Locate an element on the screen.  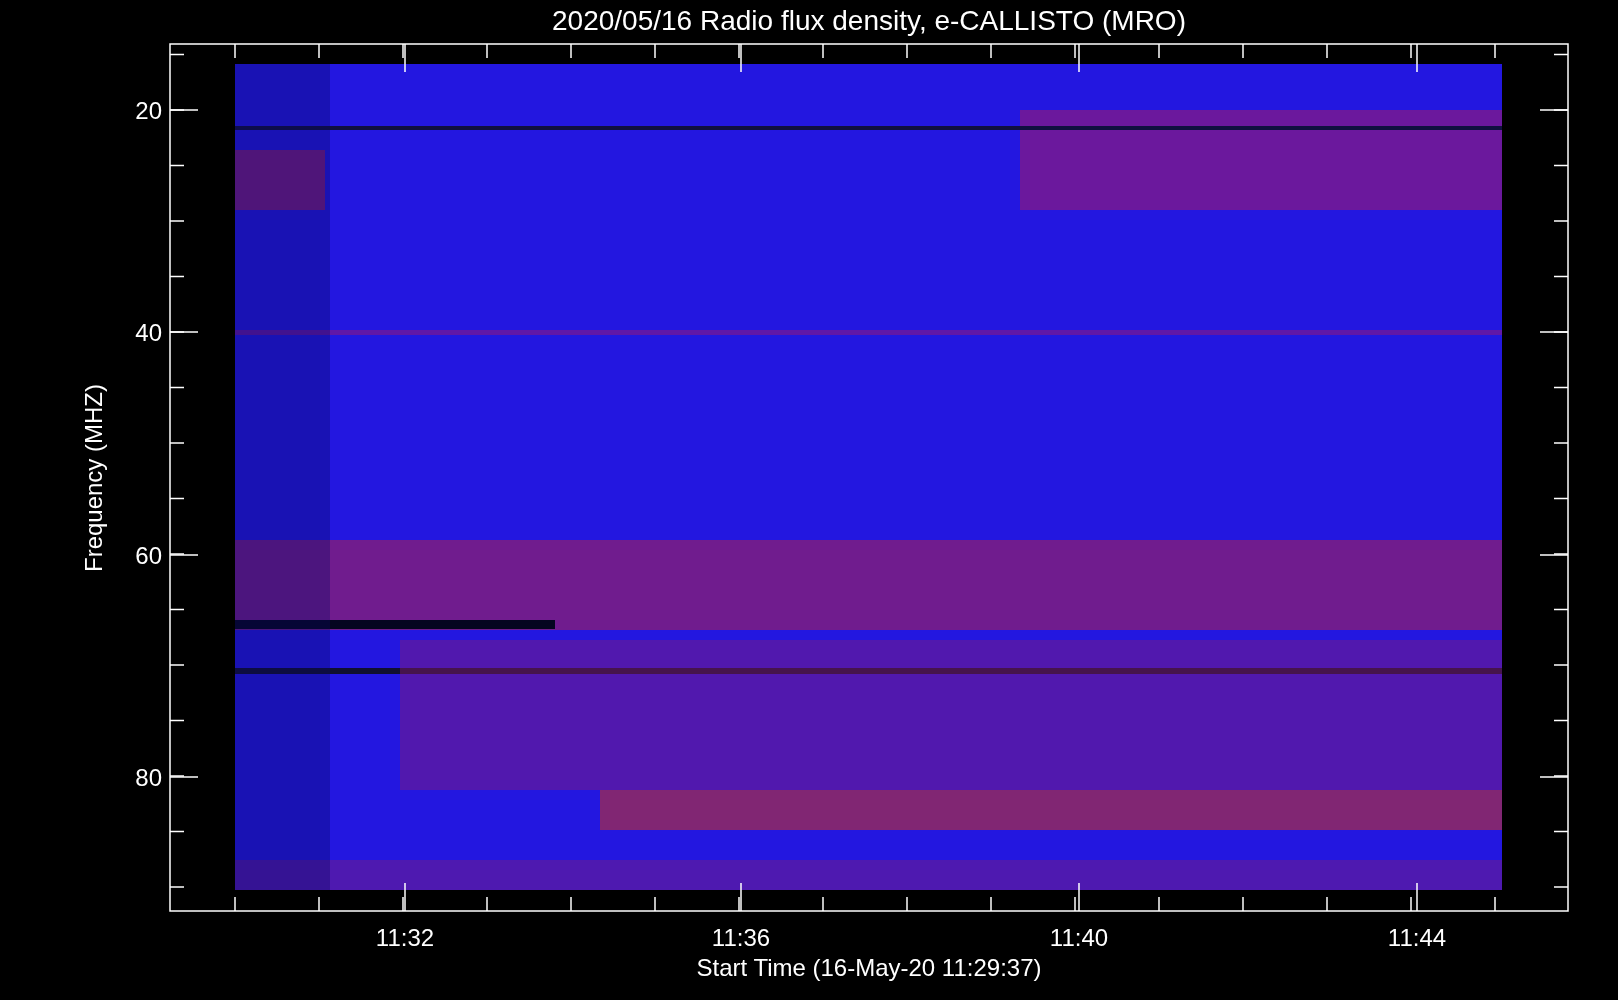
x-tick-label: 11:40 is located at coordinates (1079, 937).